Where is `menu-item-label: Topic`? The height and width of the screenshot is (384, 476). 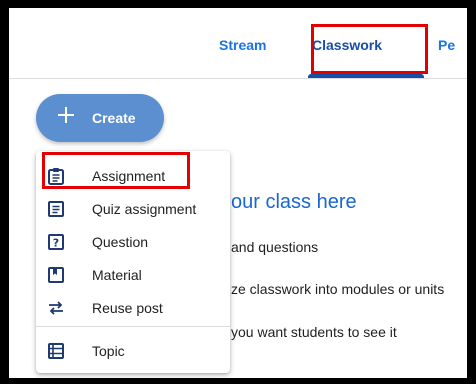
menu-item-label: Topic is located at coordinates (108, 351).